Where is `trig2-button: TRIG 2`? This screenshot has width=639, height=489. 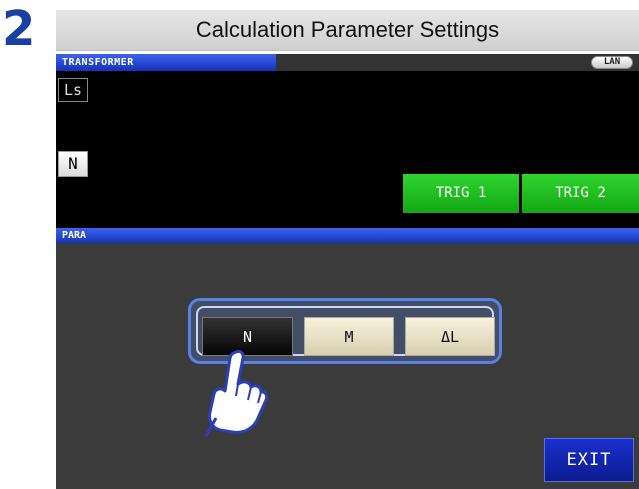 trig2-button: TRIG 2 is located at coordinates (580, 193).